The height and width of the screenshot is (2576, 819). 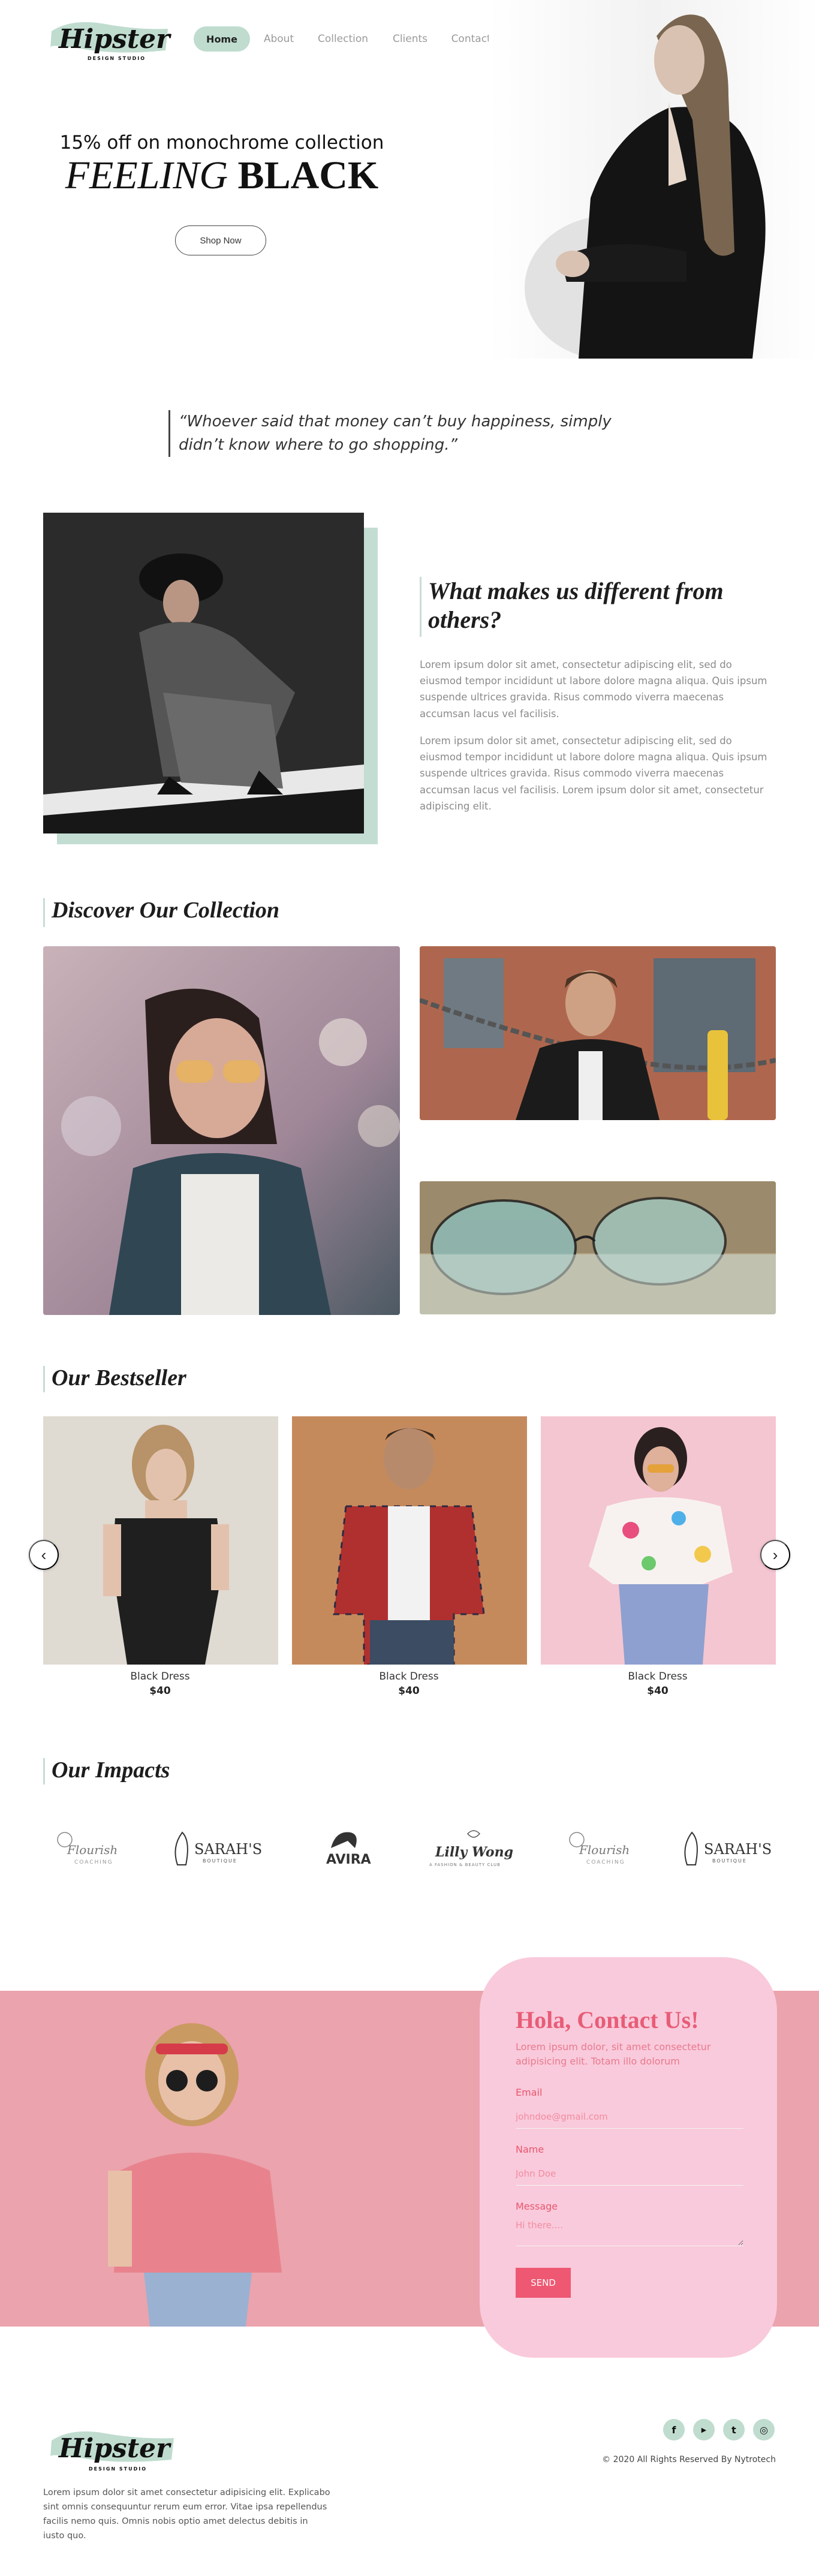 I want to click on nav-about: About, so click(x=279, y=39).